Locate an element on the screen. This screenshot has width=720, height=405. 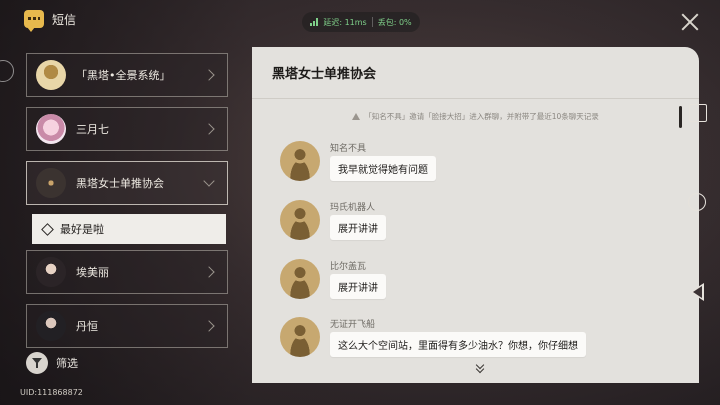
thread-item-zuihaoshila: 最好是啦 is located at coordinates (129, 229).